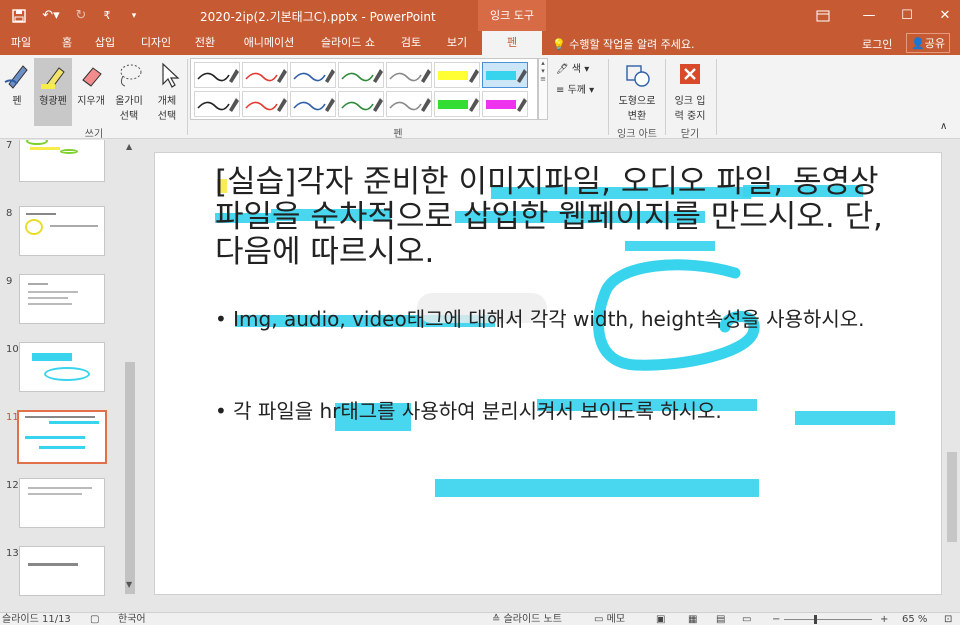  What do you see at coordinates (952, 497) in the screenshot?
I see `slide-scroll-thumb` at bounding box center [952, 497].